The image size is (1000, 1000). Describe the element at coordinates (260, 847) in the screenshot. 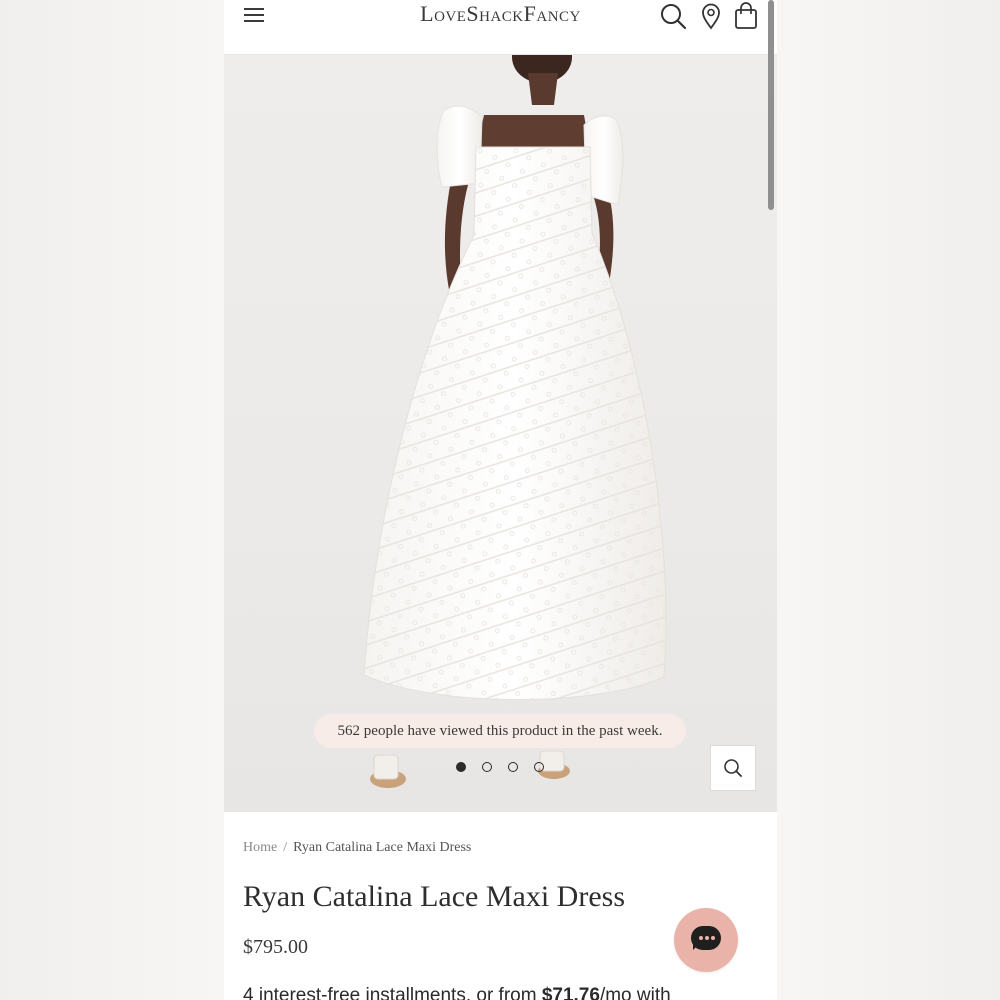

I see `breadcrumb-home-link: Home` at that location.